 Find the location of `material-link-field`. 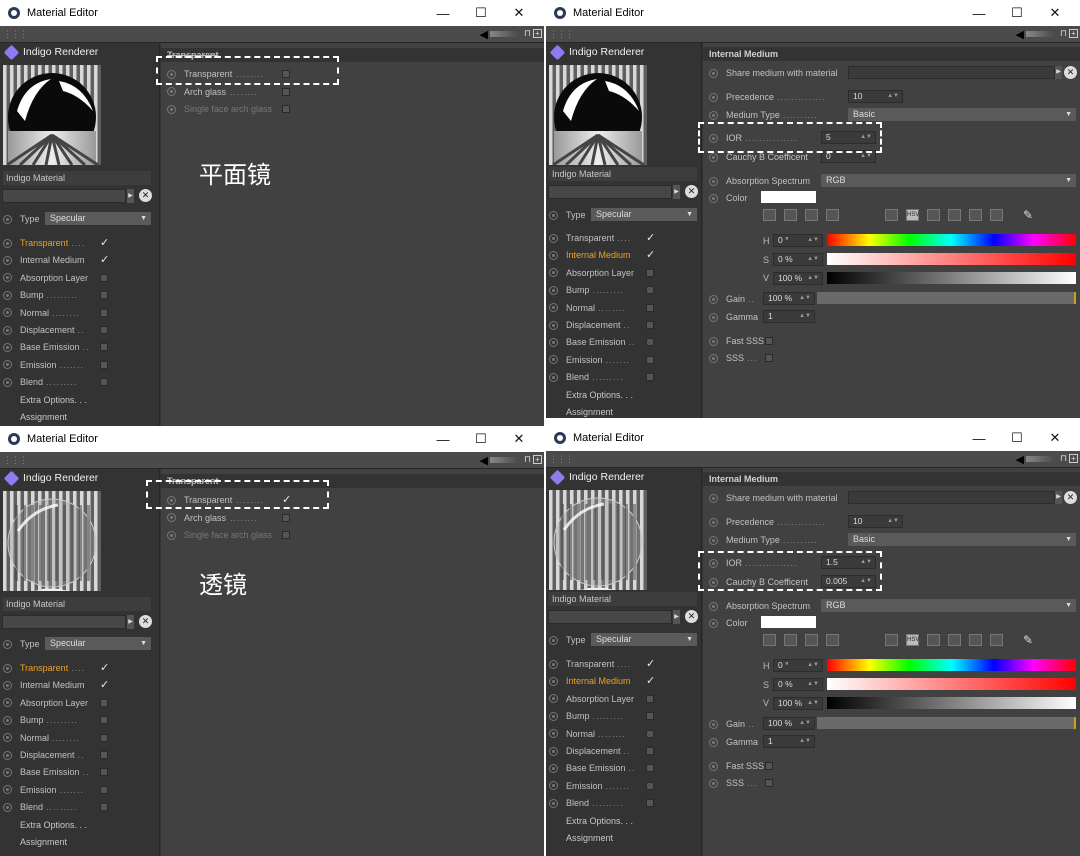

material-link-field is located at coordinates (610, 192).